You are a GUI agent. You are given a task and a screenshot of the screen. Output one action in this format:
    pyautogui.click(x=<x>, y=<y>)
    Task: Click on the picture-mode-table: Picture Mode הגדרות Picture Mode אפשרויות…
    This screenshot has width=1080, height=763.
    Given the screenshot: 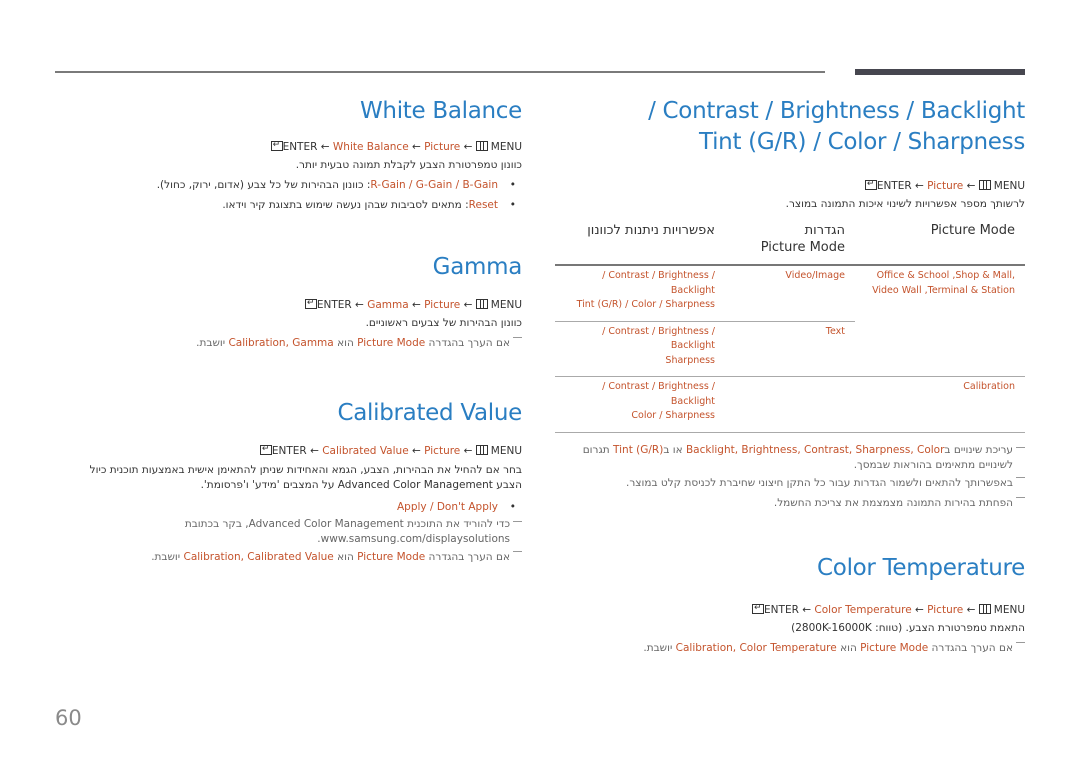 What is the action you would take?
    pyautogui.click(x=790, y=326)
    